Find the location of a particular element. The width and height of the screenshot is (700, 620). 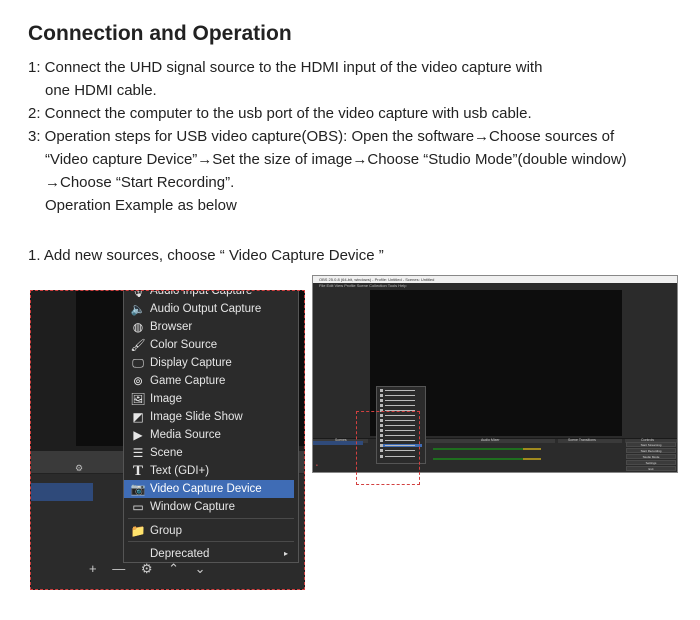

start-recording-button: Start Recording is located at coordinates (651, 450).